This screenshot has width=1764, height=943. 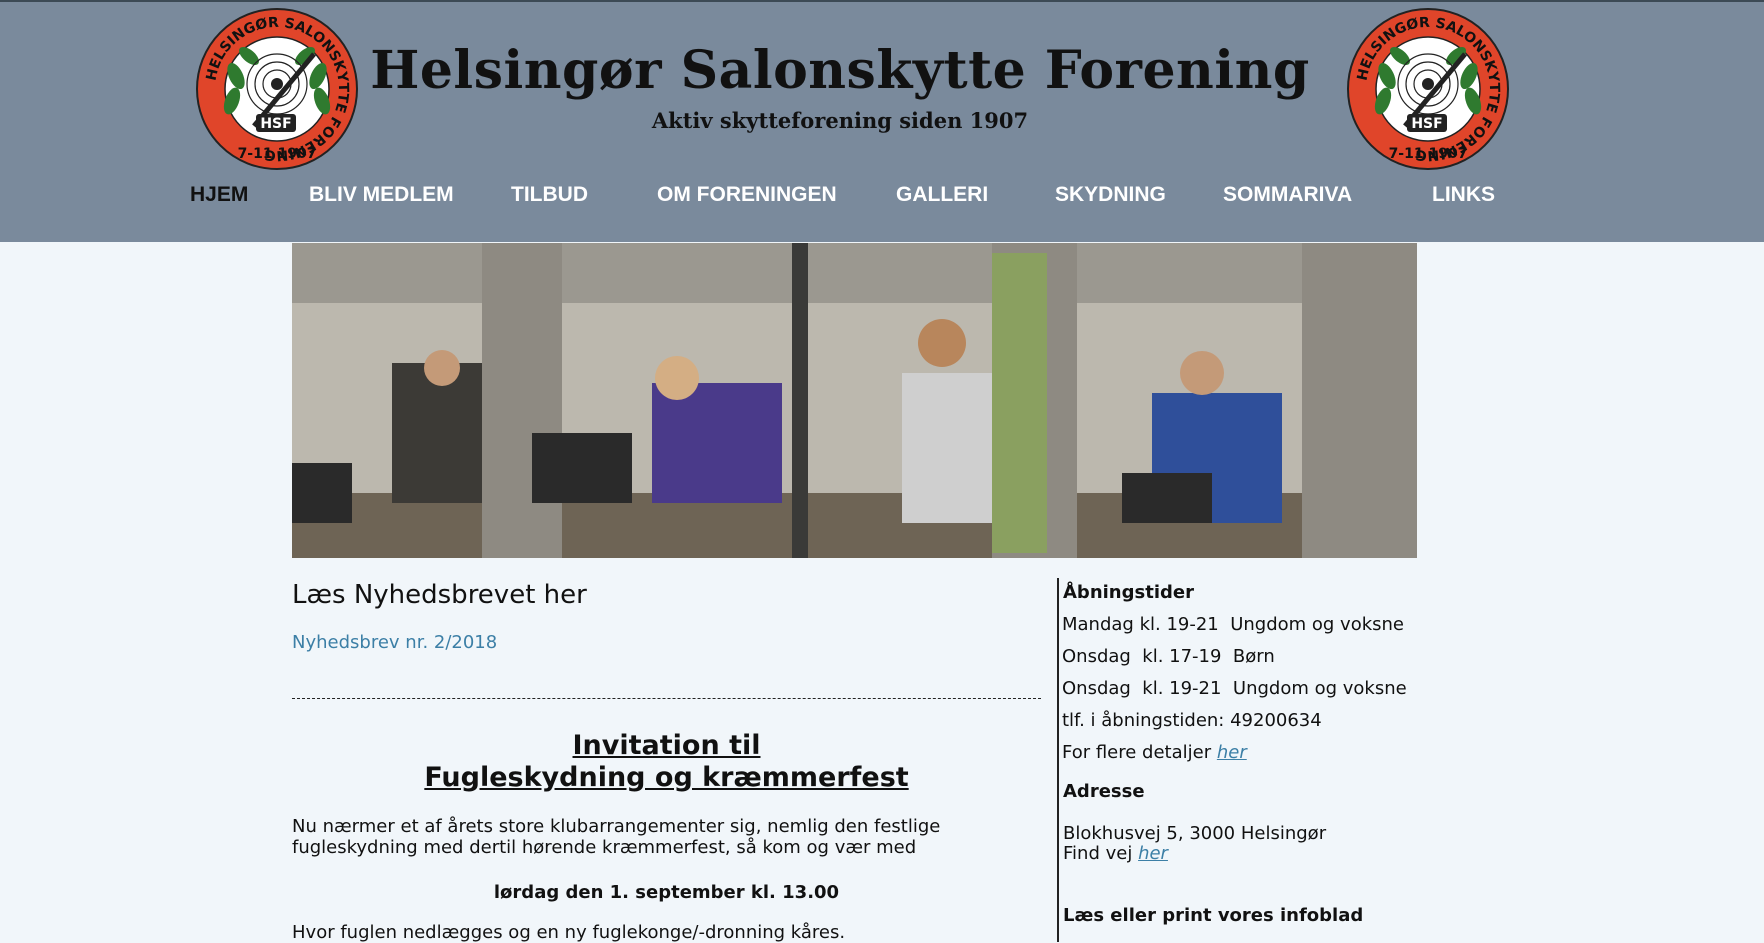 I want to click on details-line: For flere detaljer her, so click(x=1154, y=752).